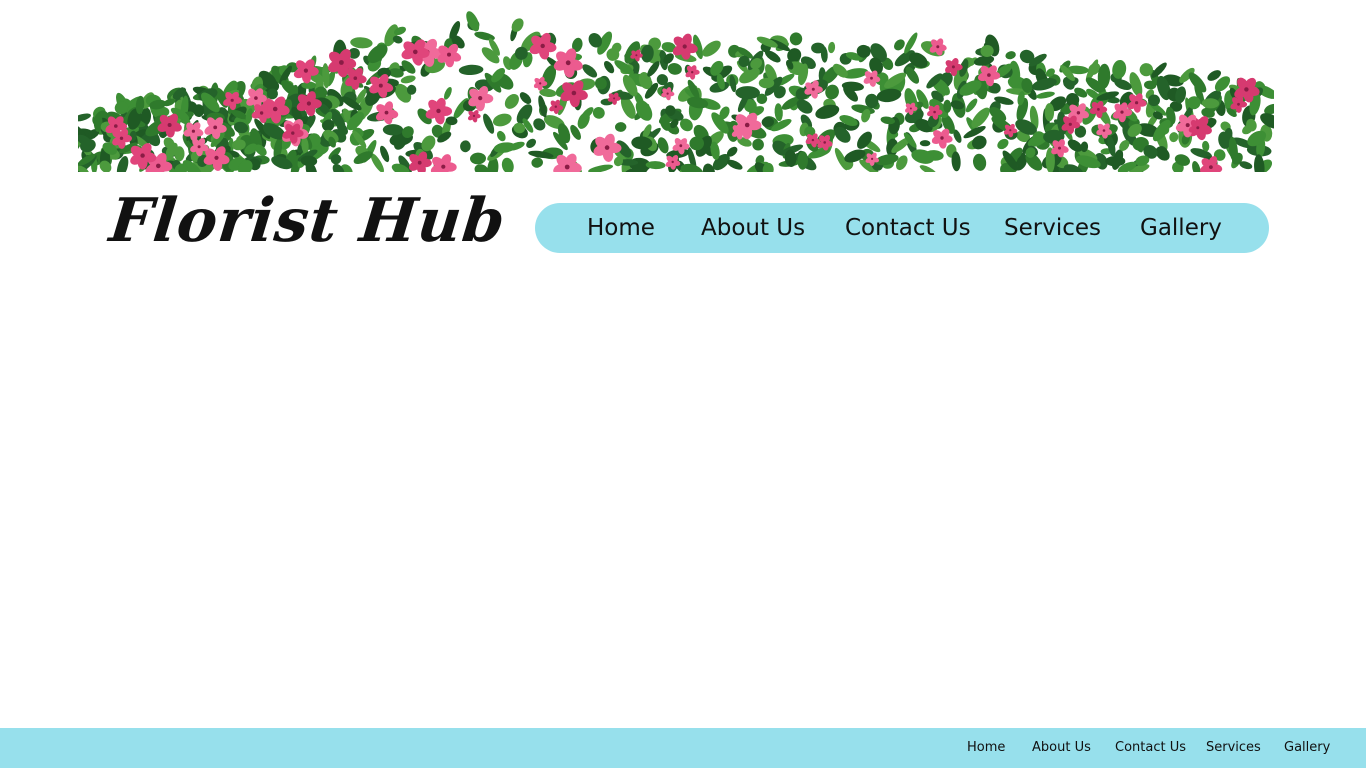 The height and width of the screenshot is (768, 1366). Describe the element at coordinates (621, 228) in the screenshot. I see `nav-link-home: Home` at that location.